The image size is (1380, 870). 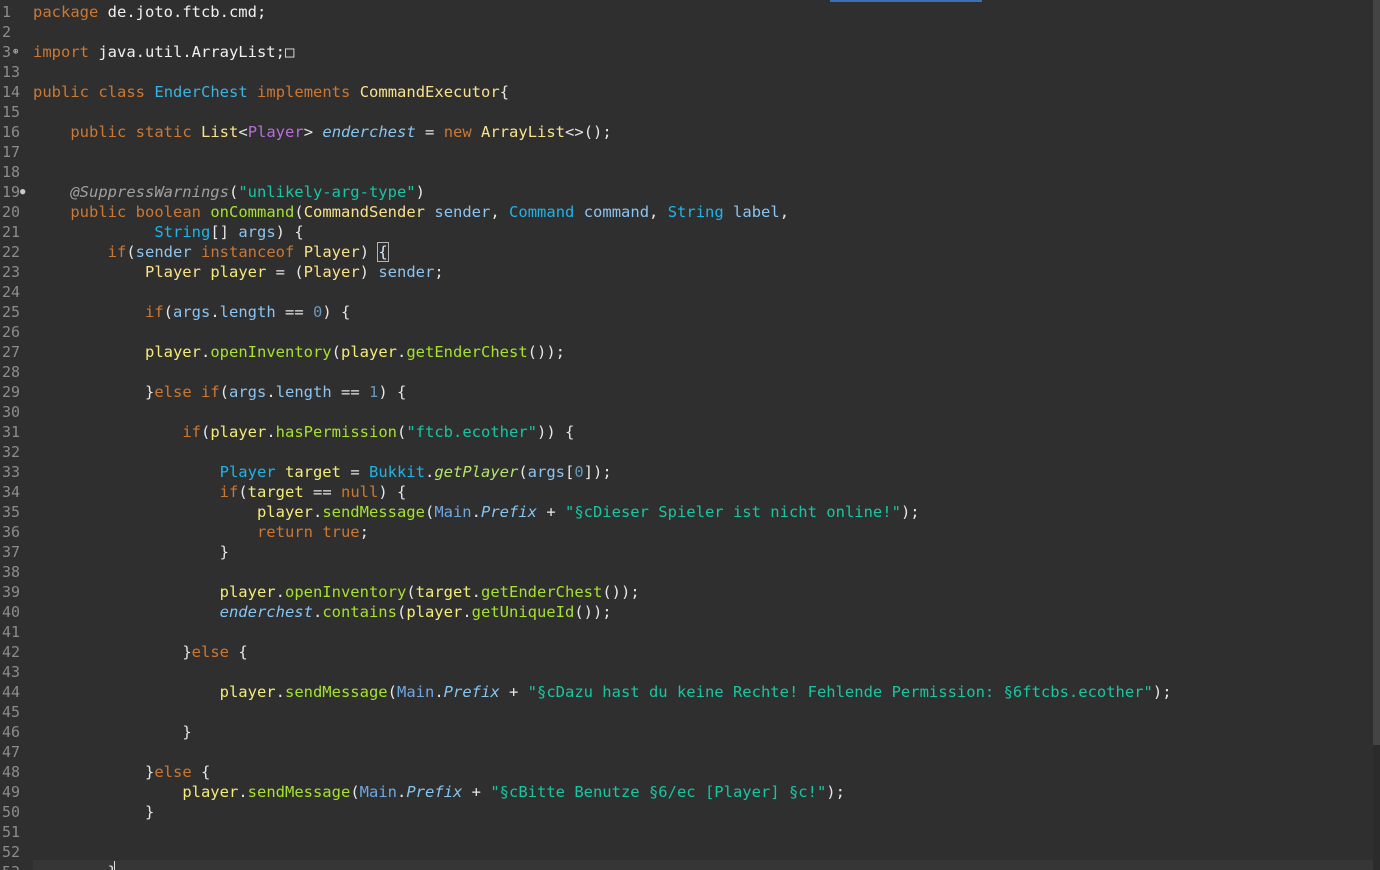 I want to click on line-number: 22, so click(x=11, y=252).